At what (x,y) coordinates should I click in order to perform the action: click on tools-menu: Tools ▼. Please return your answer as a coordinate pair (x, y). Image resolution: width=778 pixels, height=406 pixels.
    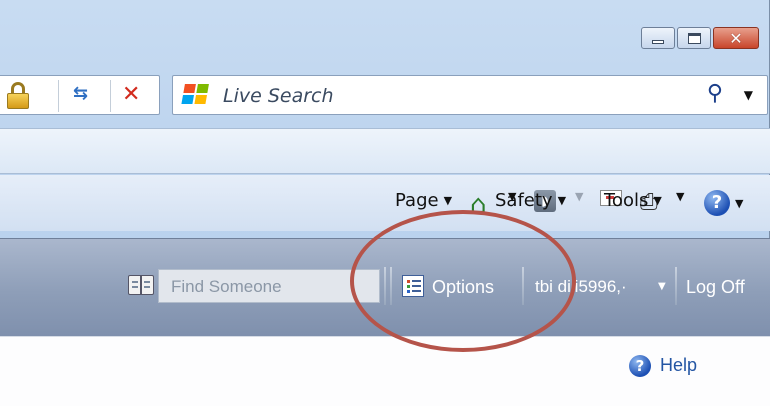
    Looking at the image, I should click on (633, 200).